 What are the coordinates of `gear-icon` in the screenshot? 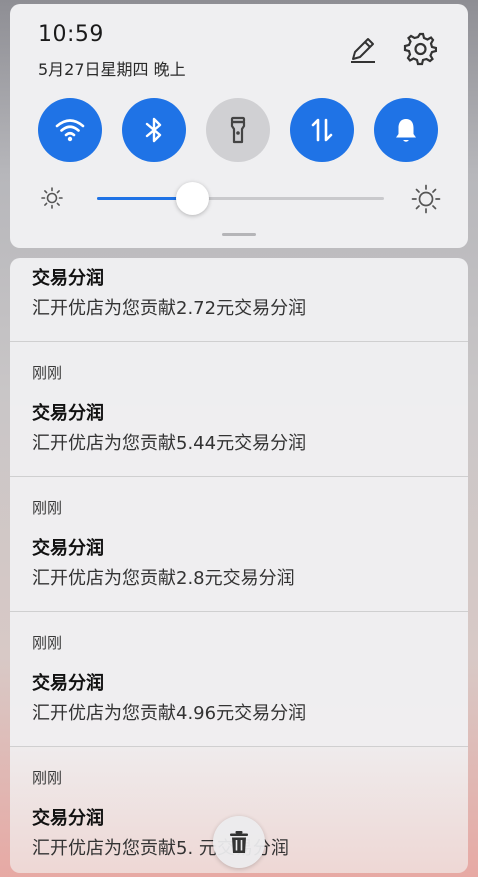 It's located at (420, 49).